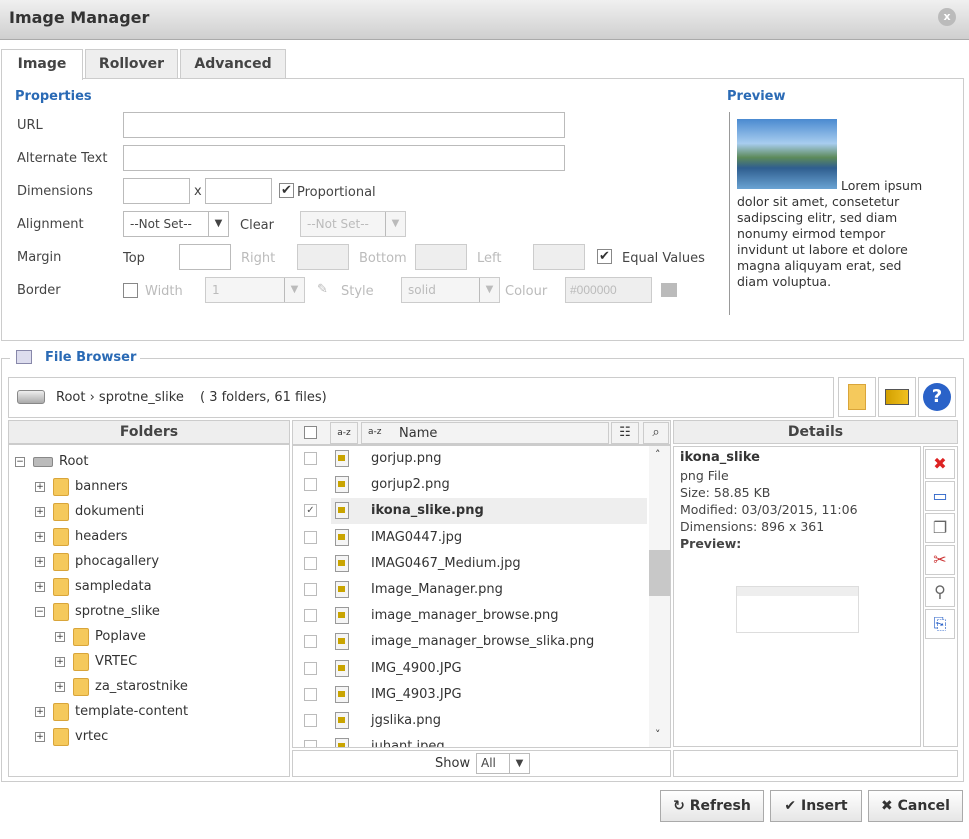  Describe the element at coordinates (441, 257) in the screenshot. I see `margin-bottom-input` at that location.